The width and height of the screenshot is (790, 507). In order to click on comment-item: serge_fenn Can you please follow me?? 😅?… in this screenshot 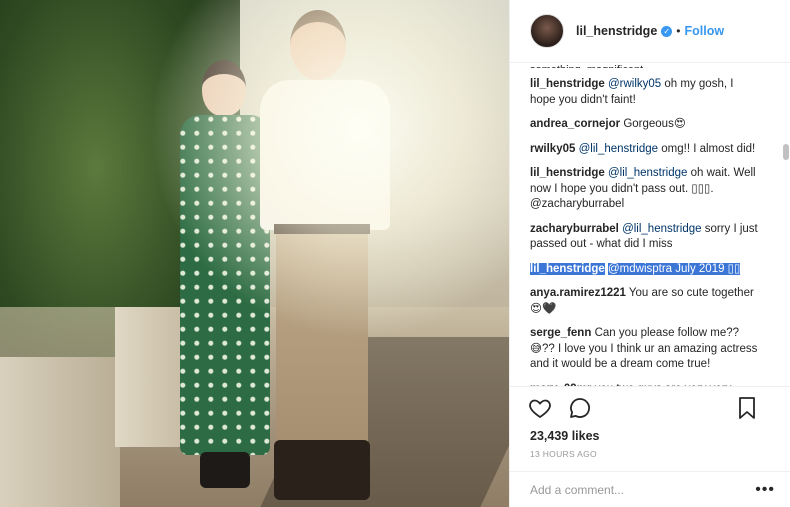, I will do `click(646, 349)`.